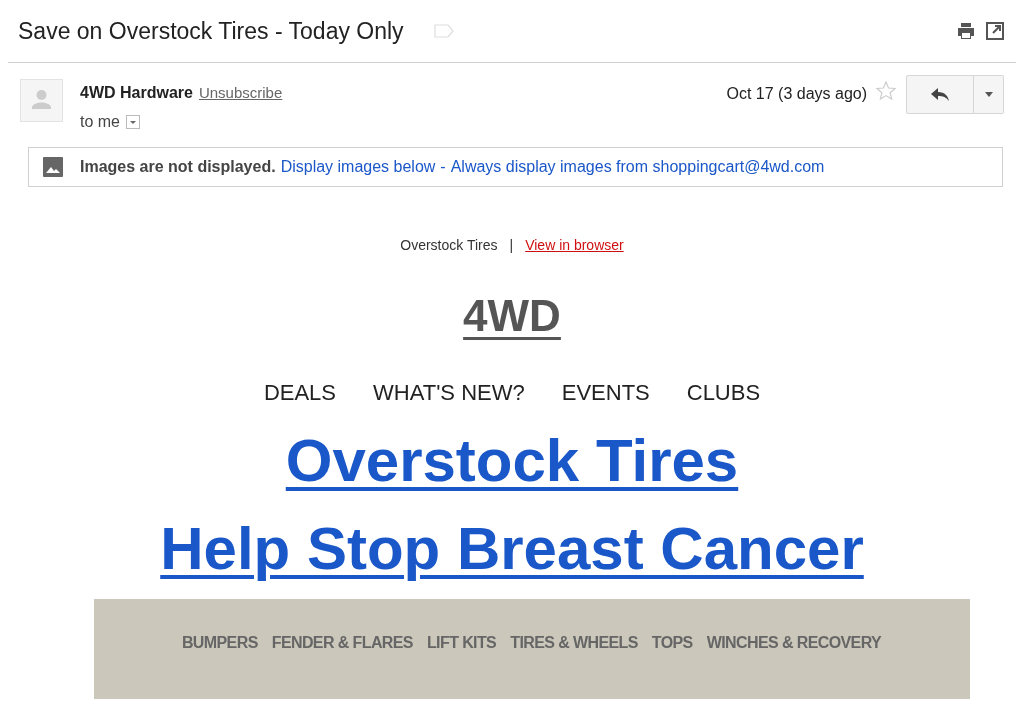 Image resolution: width=1024 pixels, height=721 pixels. I want to click on recipient-text: to me, so click(100, 122).